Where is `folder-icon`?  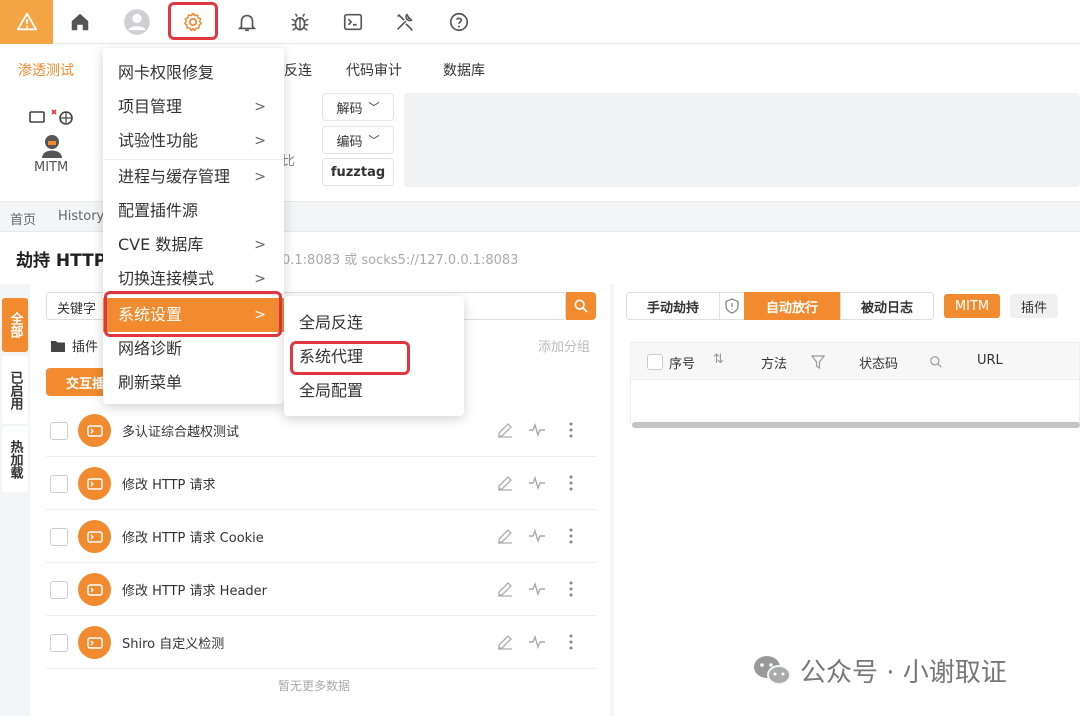 folder-icon is located at coordinates (58, 346).